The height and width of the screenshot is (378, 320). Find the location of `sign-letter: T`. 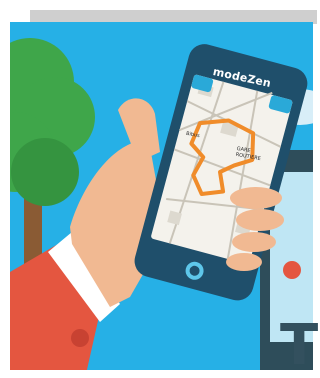

sign-letter: T is located at coordinates (299, 345).